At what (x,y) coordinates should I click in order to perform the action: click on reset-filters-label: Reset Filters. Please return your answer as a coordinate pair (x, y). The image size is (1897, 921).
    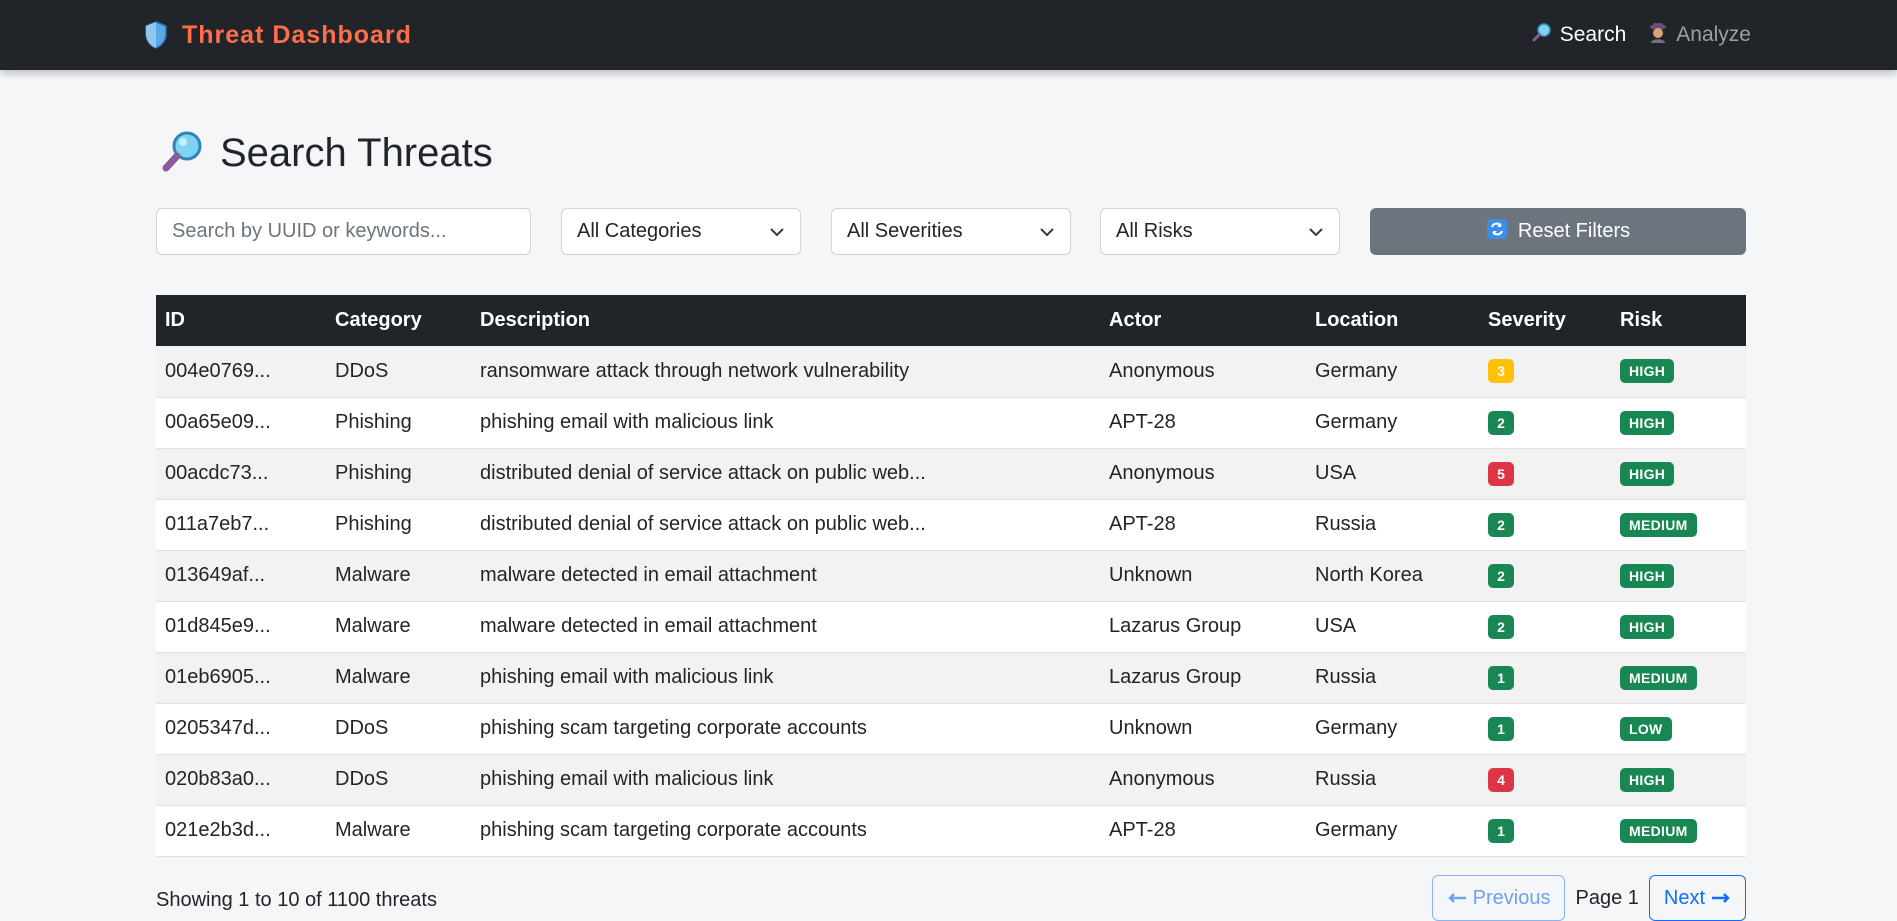
    Looking at the image, I should click on (1574, 231).